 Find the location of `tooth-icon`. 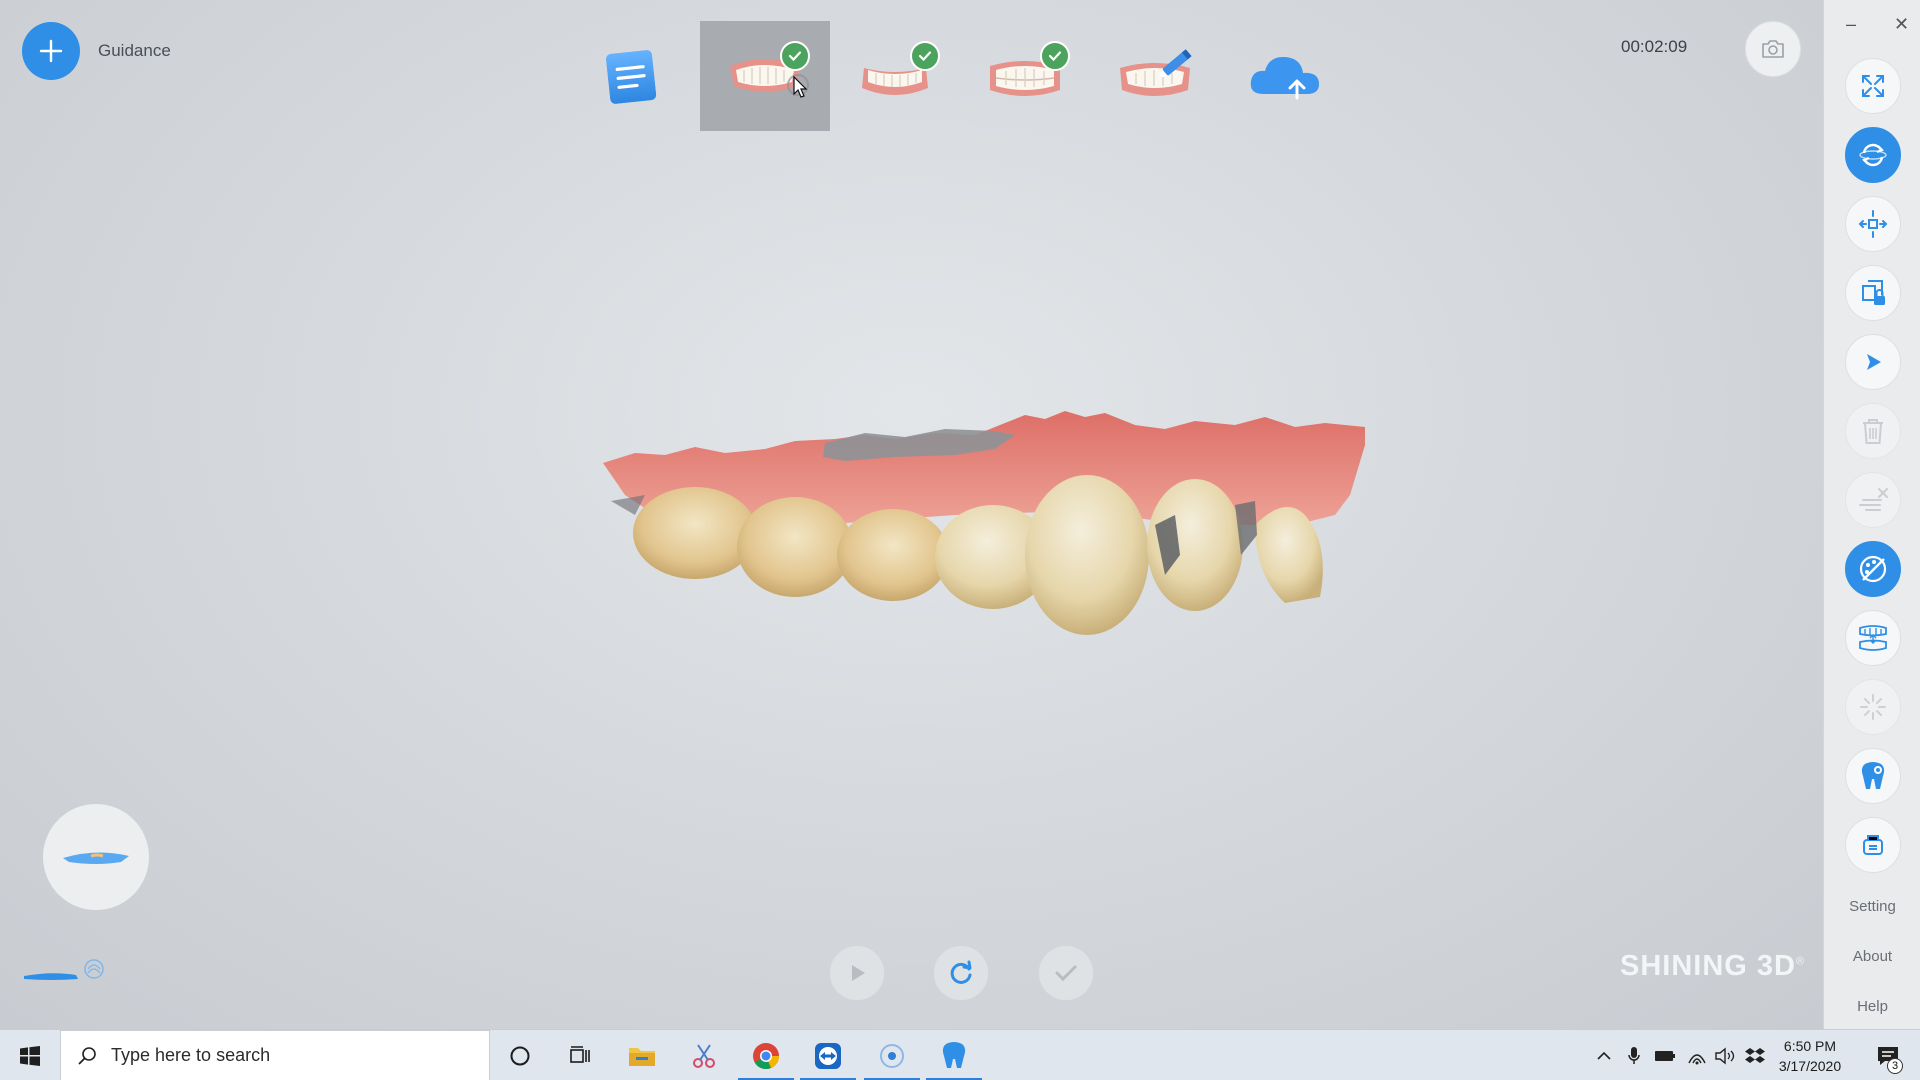

tooth-icon is located at coordinates (1873, 775).